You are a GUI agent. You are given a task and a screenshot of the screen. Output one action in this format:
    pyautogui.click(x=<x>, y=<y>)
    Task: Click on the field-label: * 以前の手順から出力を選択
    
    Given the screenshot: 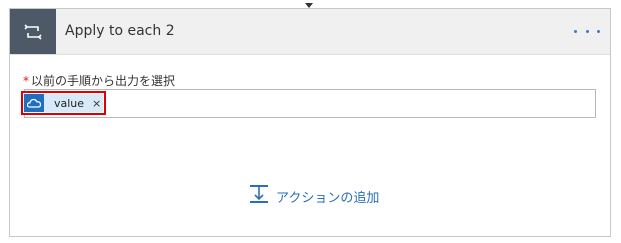 What is the action you would take?
    pyautogui.click(x=99, y=80)
    